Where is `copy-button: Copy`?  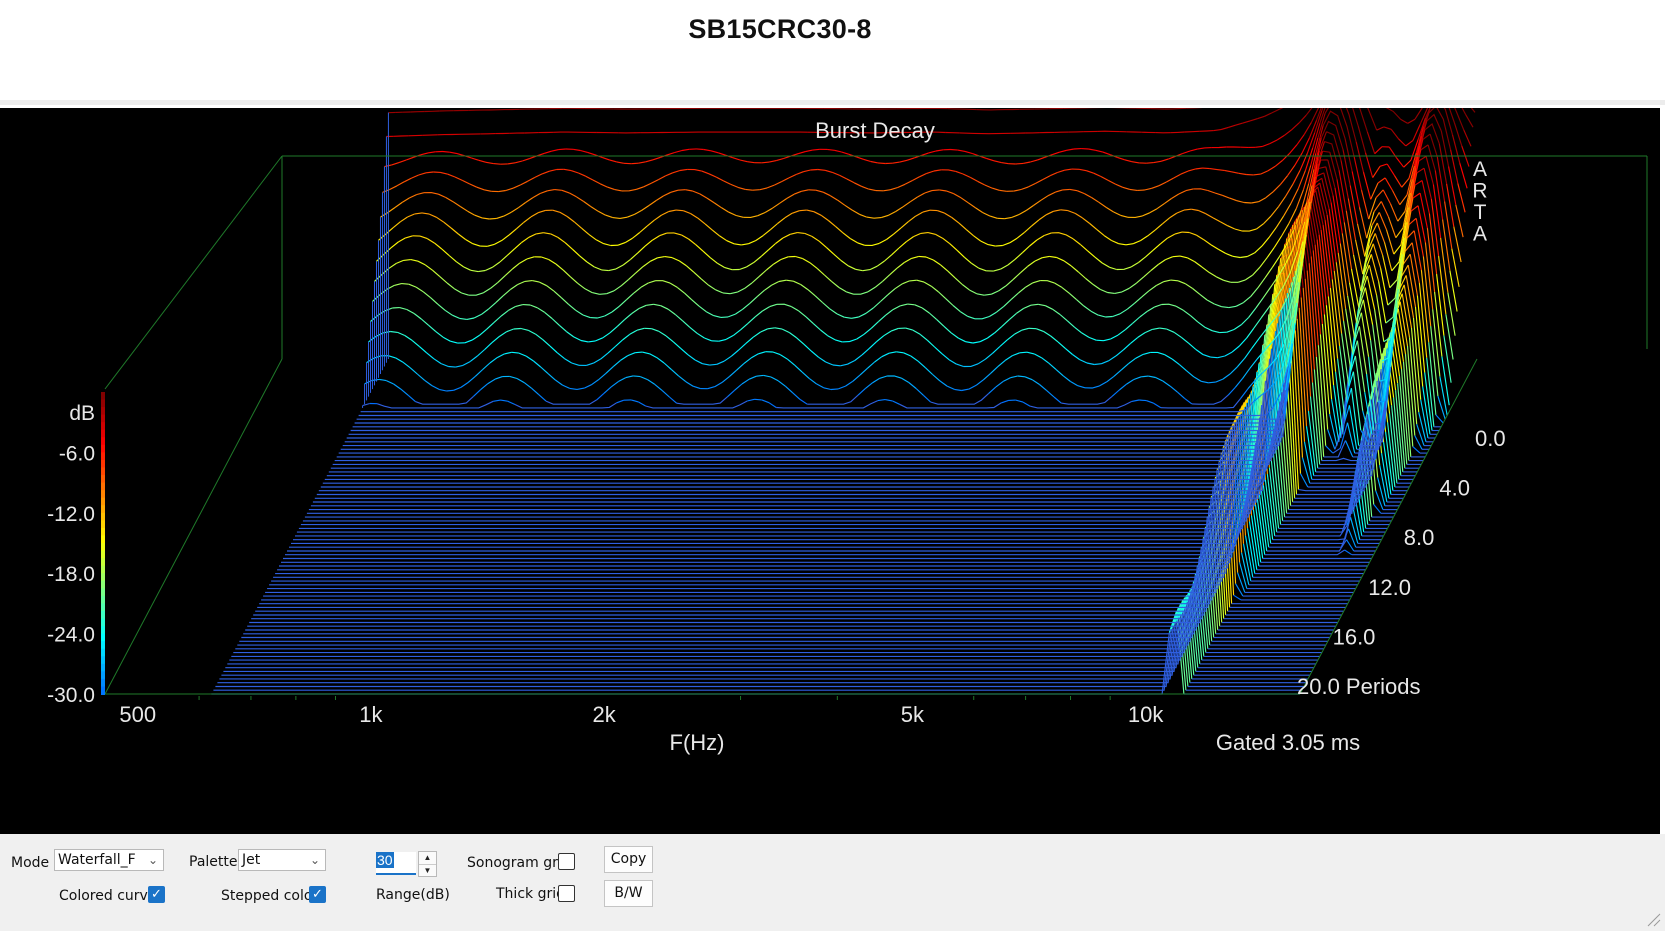 copy-button: Copy is located at coordinates (628, 859).